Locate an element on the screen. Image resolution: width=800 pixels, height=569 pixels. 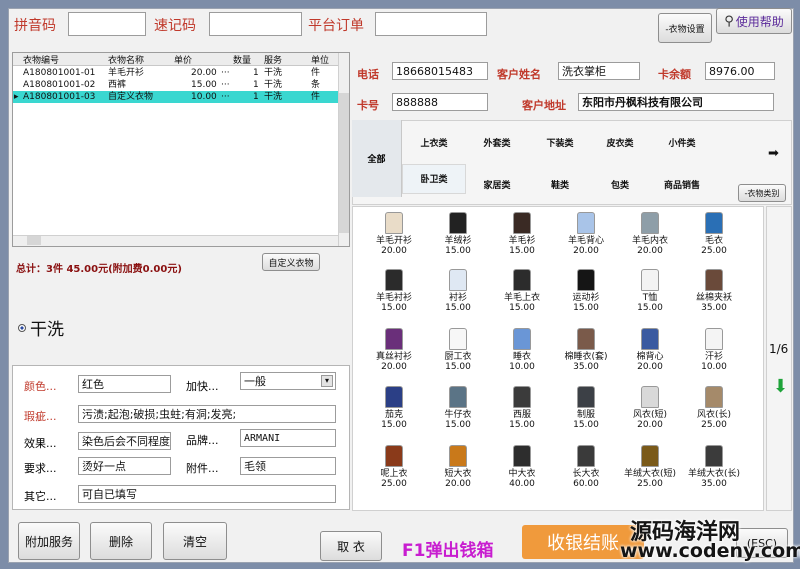
clothing-item-tile: 风衣(长) 25.00 is located at coordinates (714, 408).